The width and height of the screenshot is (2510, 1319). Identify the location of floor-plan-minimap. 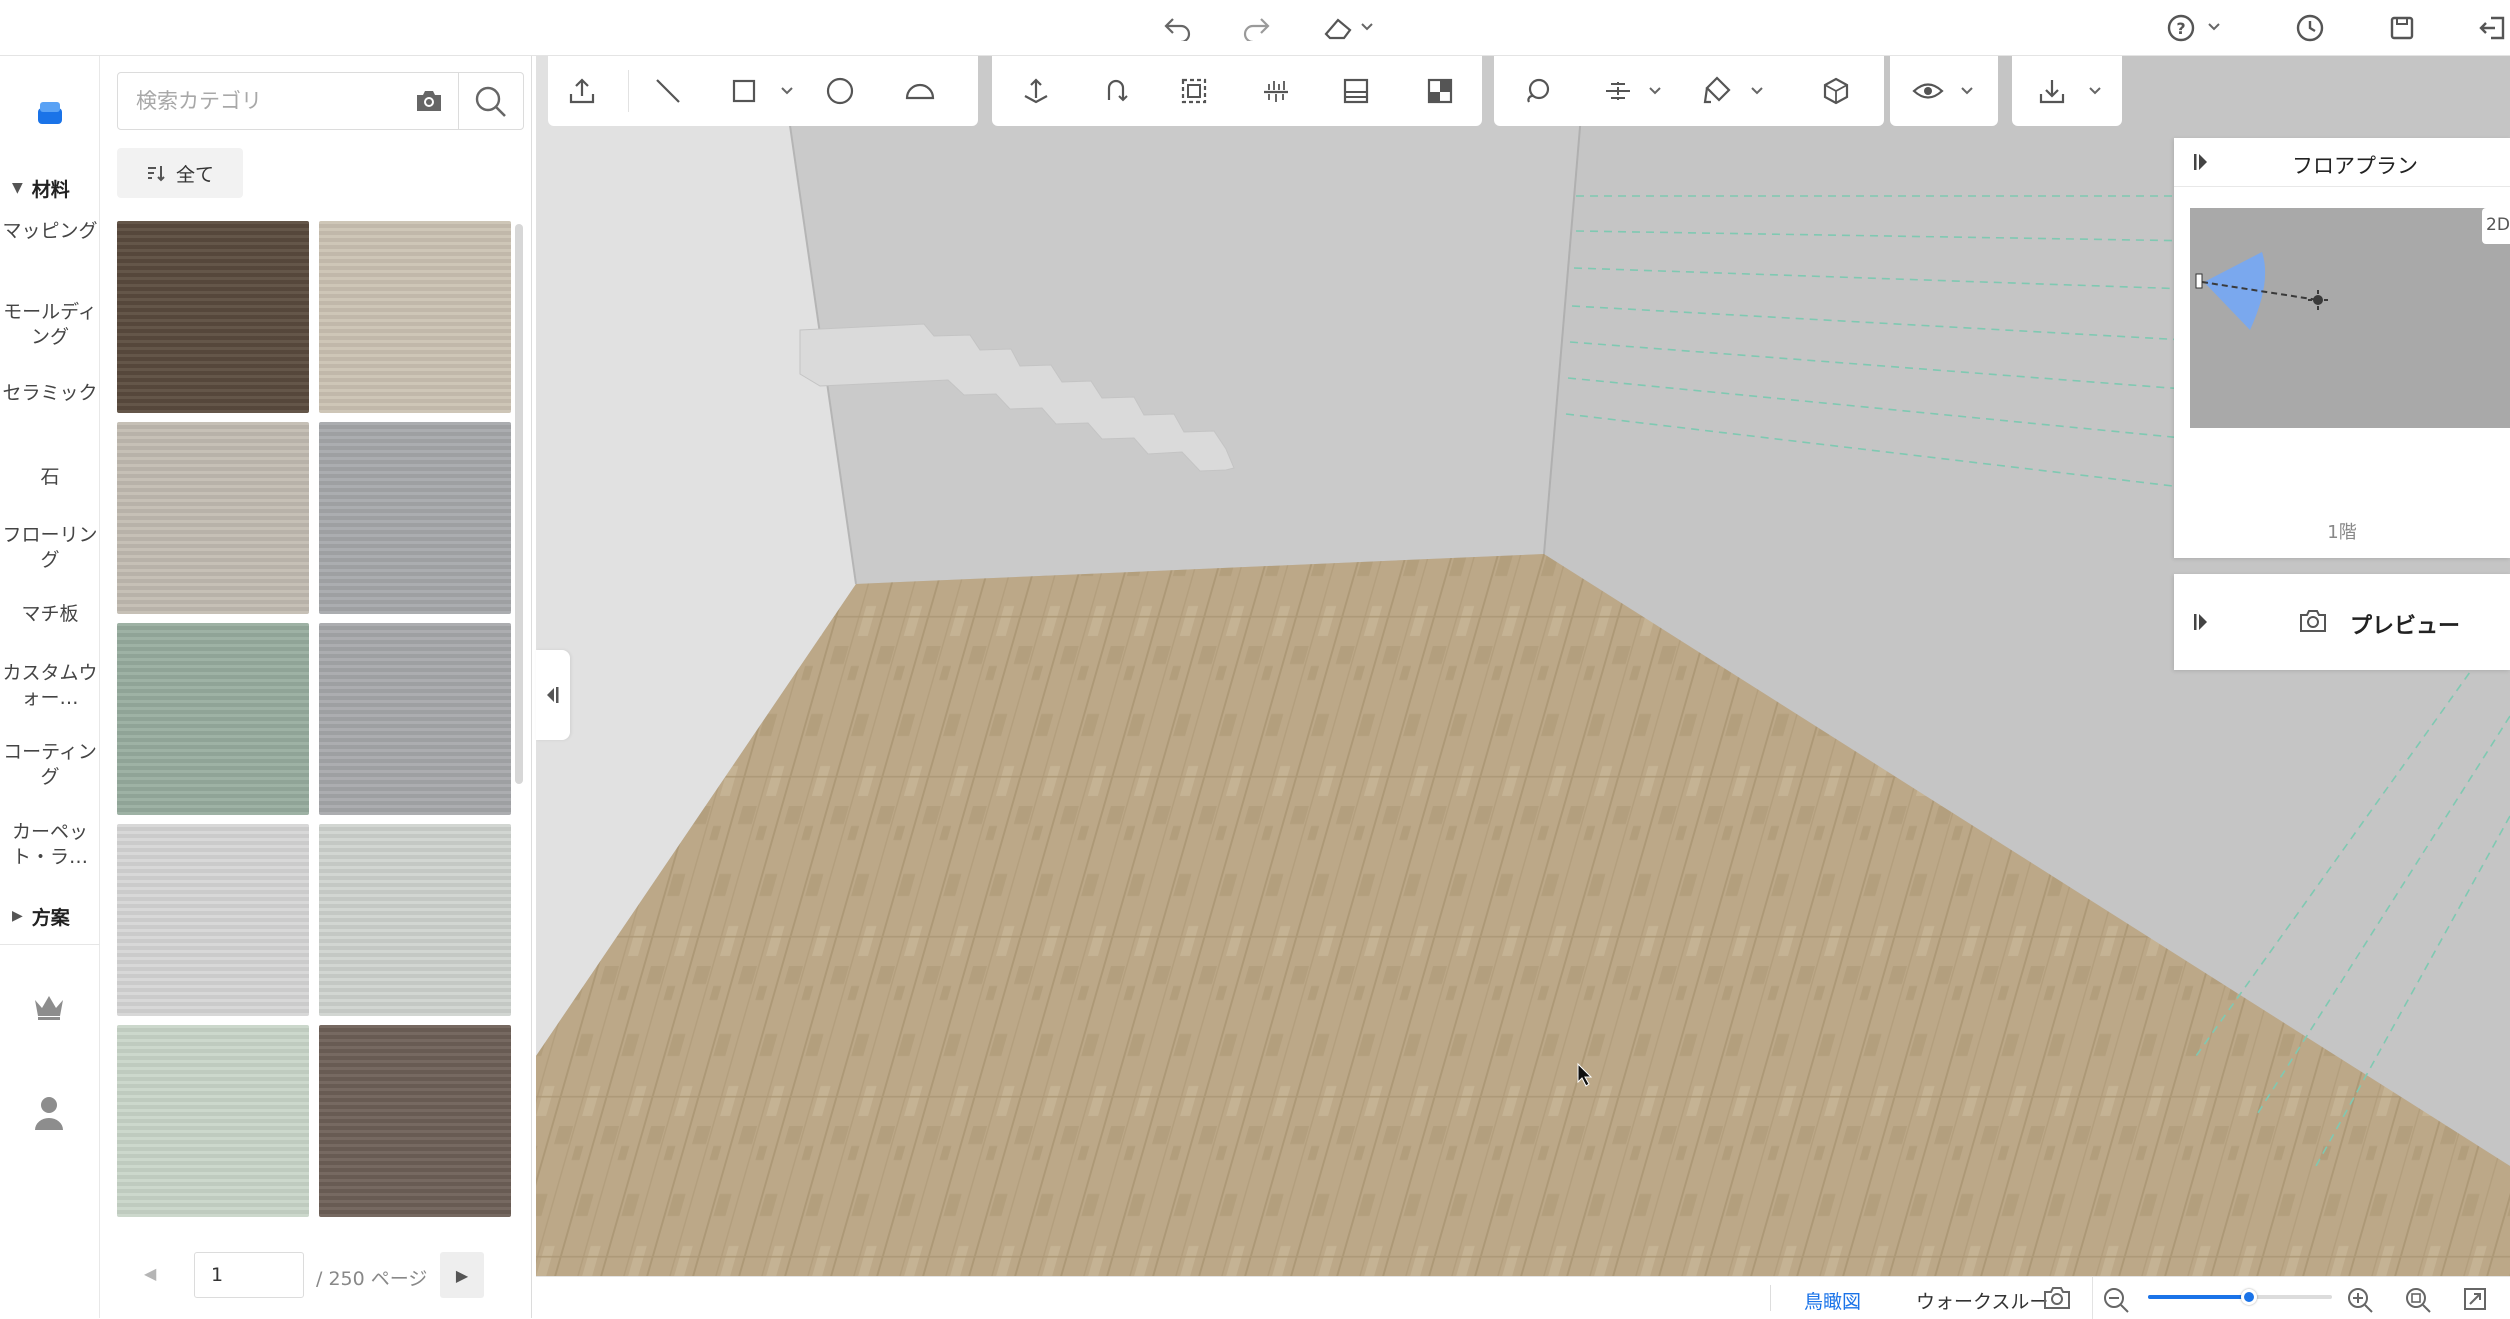
(2350, 318).